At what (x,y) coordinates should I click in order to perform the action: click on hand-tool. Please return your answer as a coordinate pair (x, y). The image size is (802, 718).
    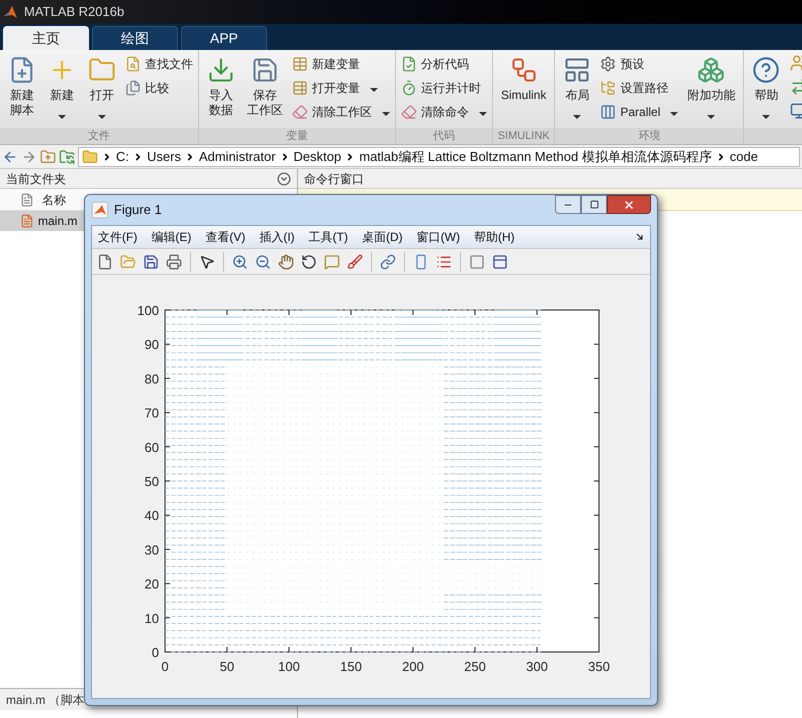
    Looking at the image, I should click on (286, 261).